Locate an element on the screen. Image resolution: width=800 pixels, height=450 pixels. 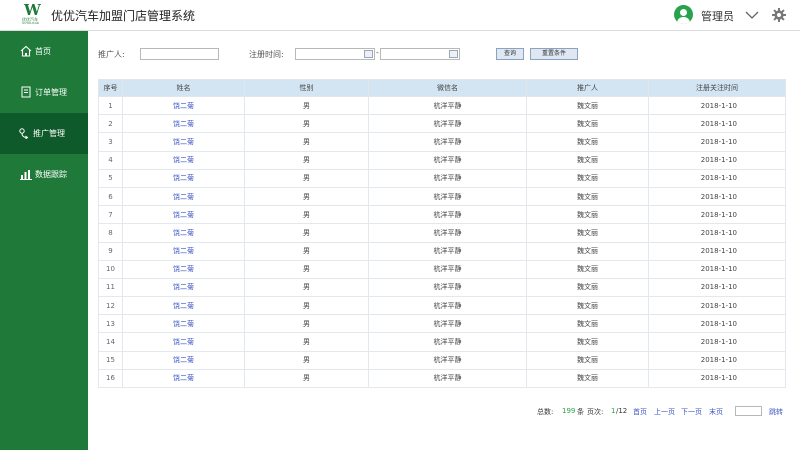
reset-button: 重置条件 is located at coordinates (554, 54).